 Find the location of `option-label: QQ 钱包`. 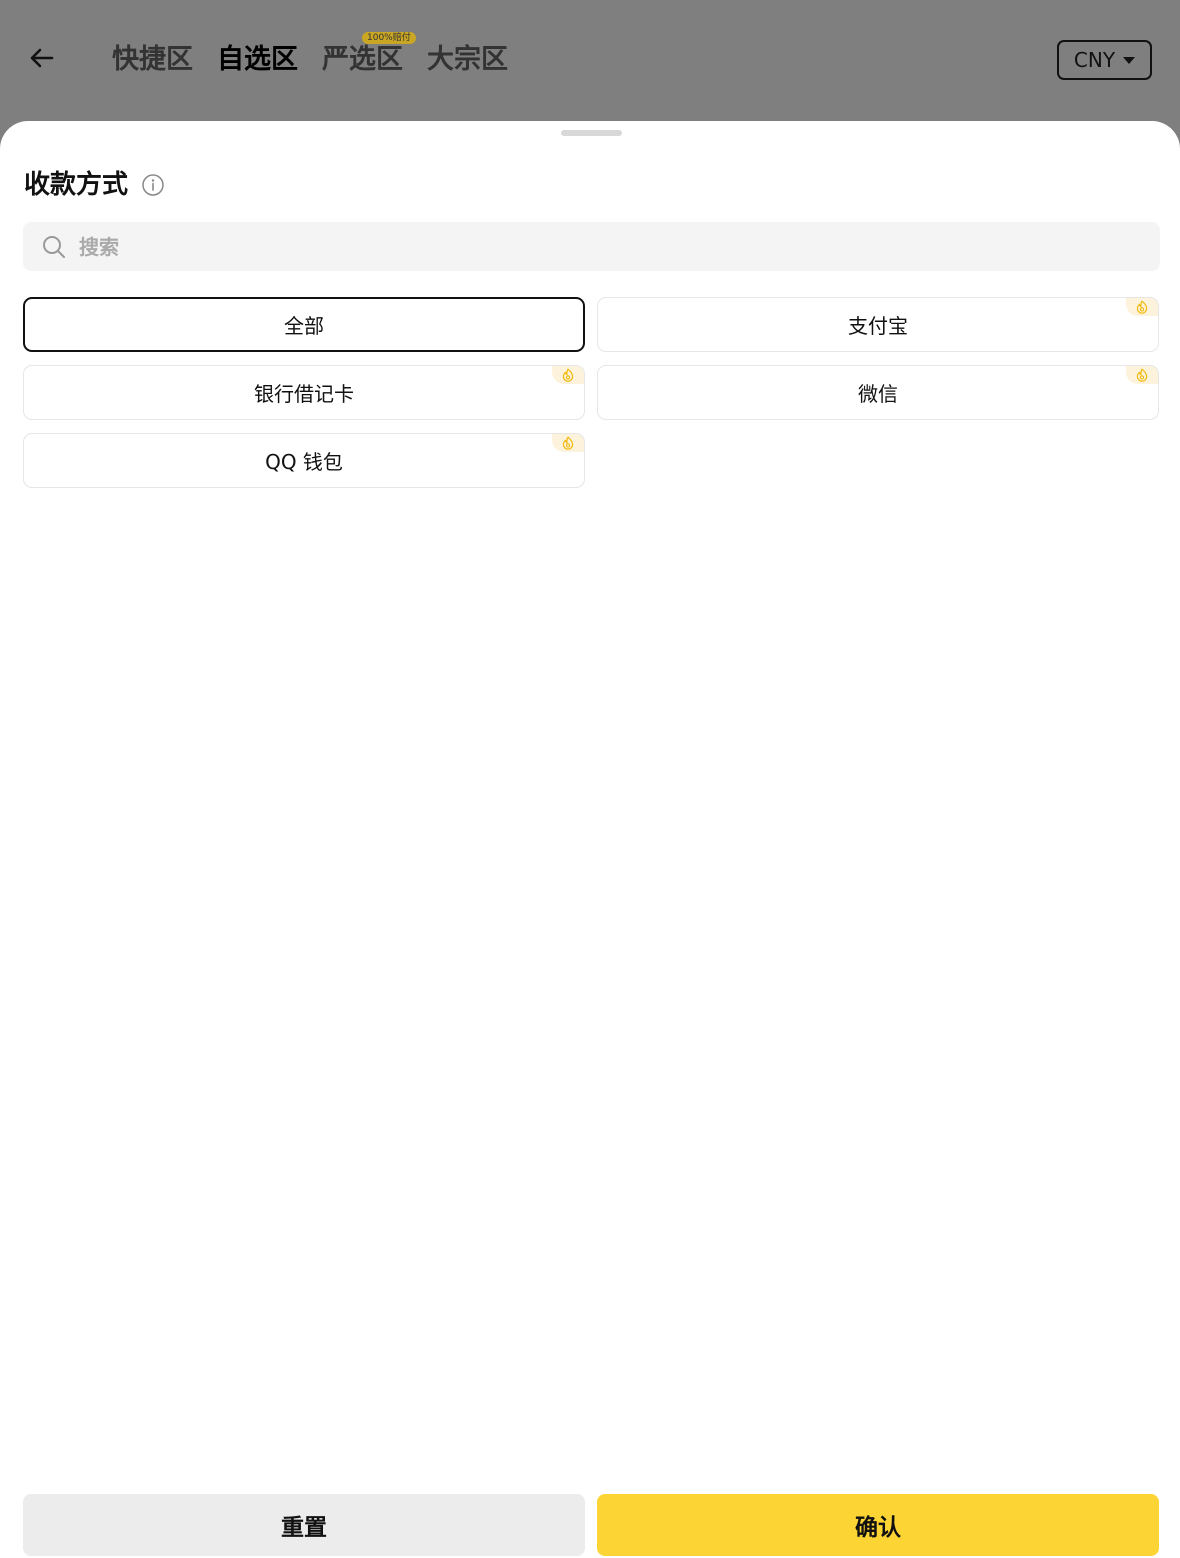

option-label: QQ 钱包 is located at coordinates (304, 462).